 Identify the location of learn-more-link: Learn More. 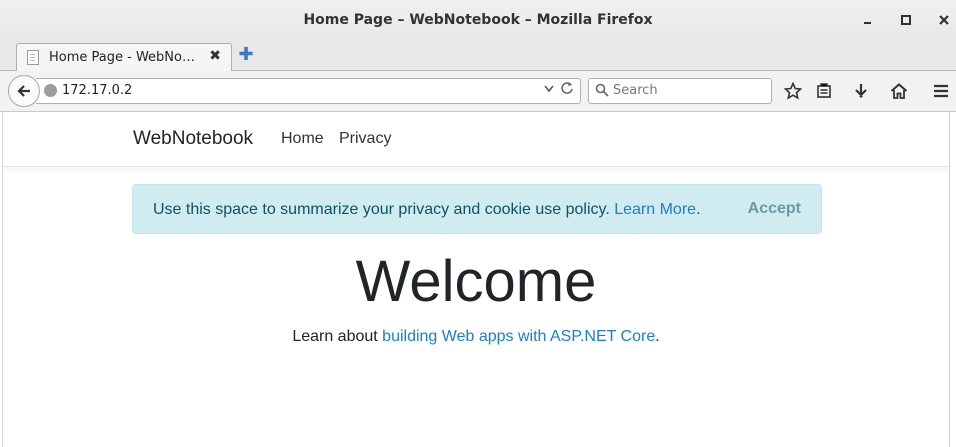
(655, 209).